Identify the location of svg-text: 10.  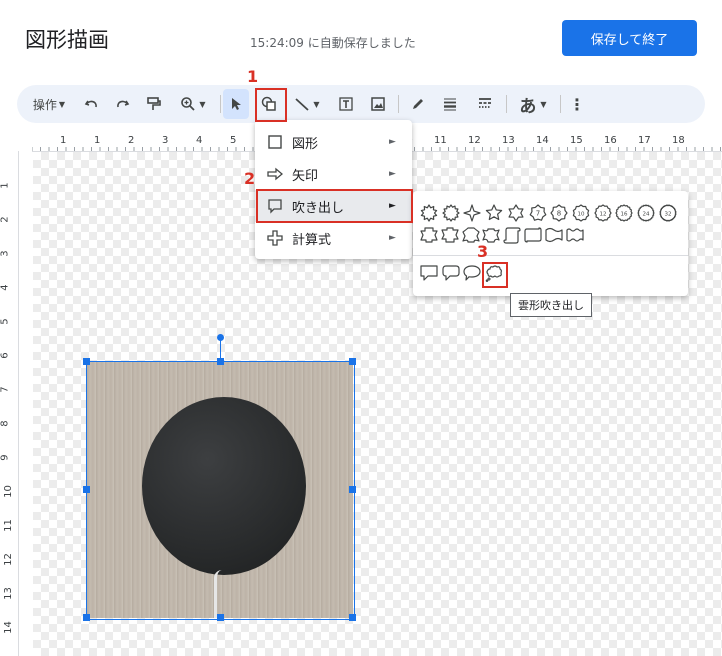
(580, 215).